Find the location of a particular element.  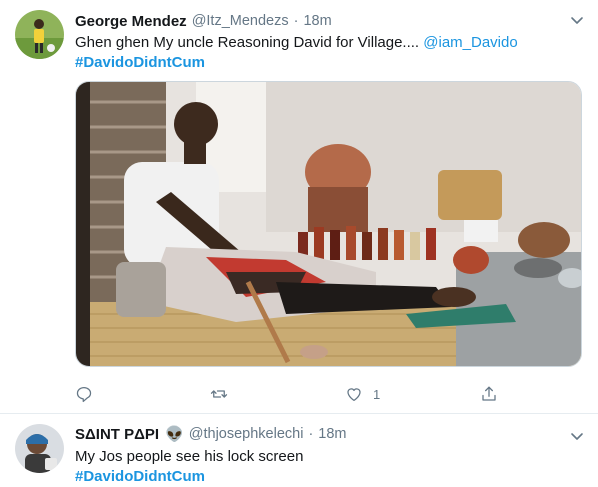

like-count: 1 is located at coordinates (377, 394).